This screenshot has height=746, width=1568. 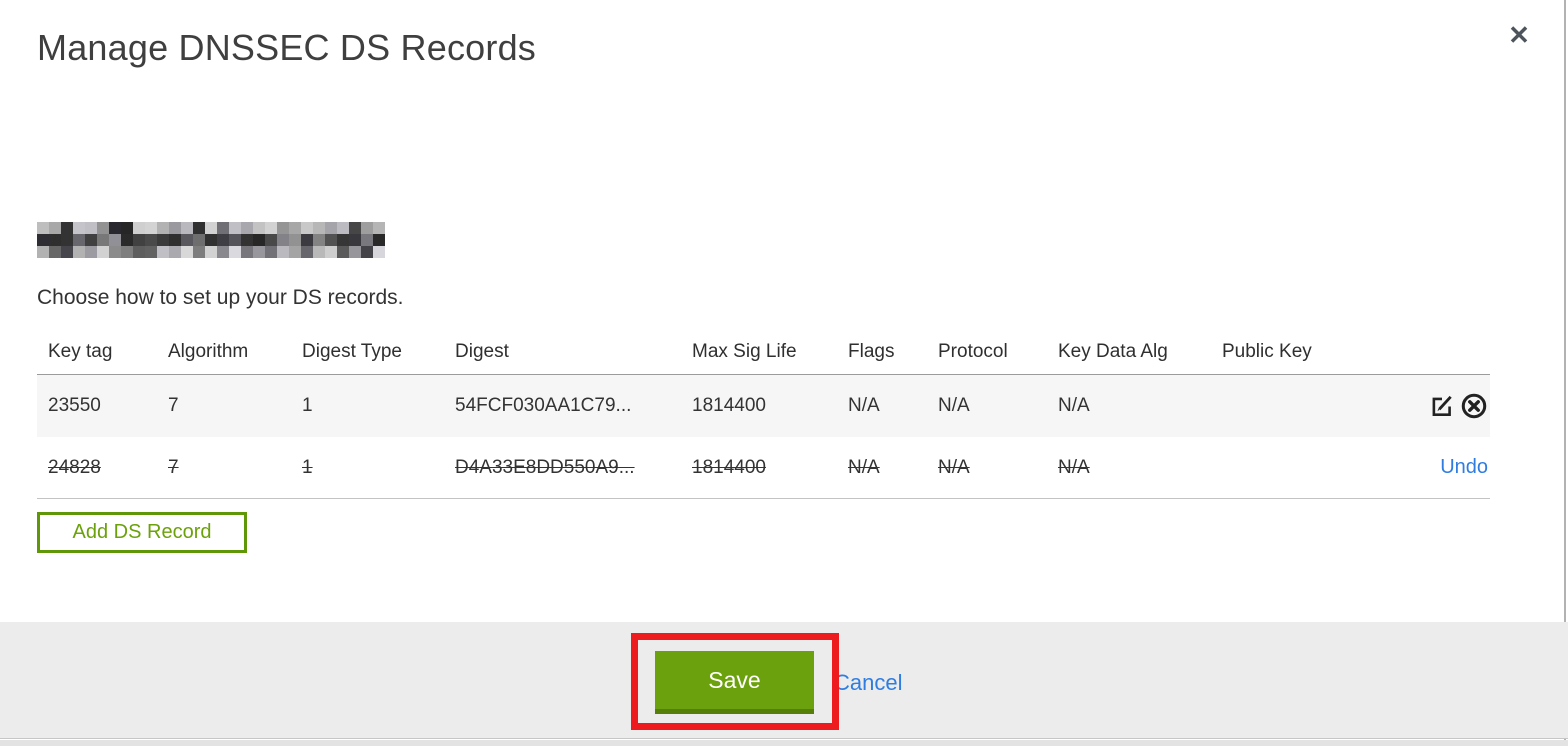 I want to click on close-icon: ✕, so click(x=1519, y=35).